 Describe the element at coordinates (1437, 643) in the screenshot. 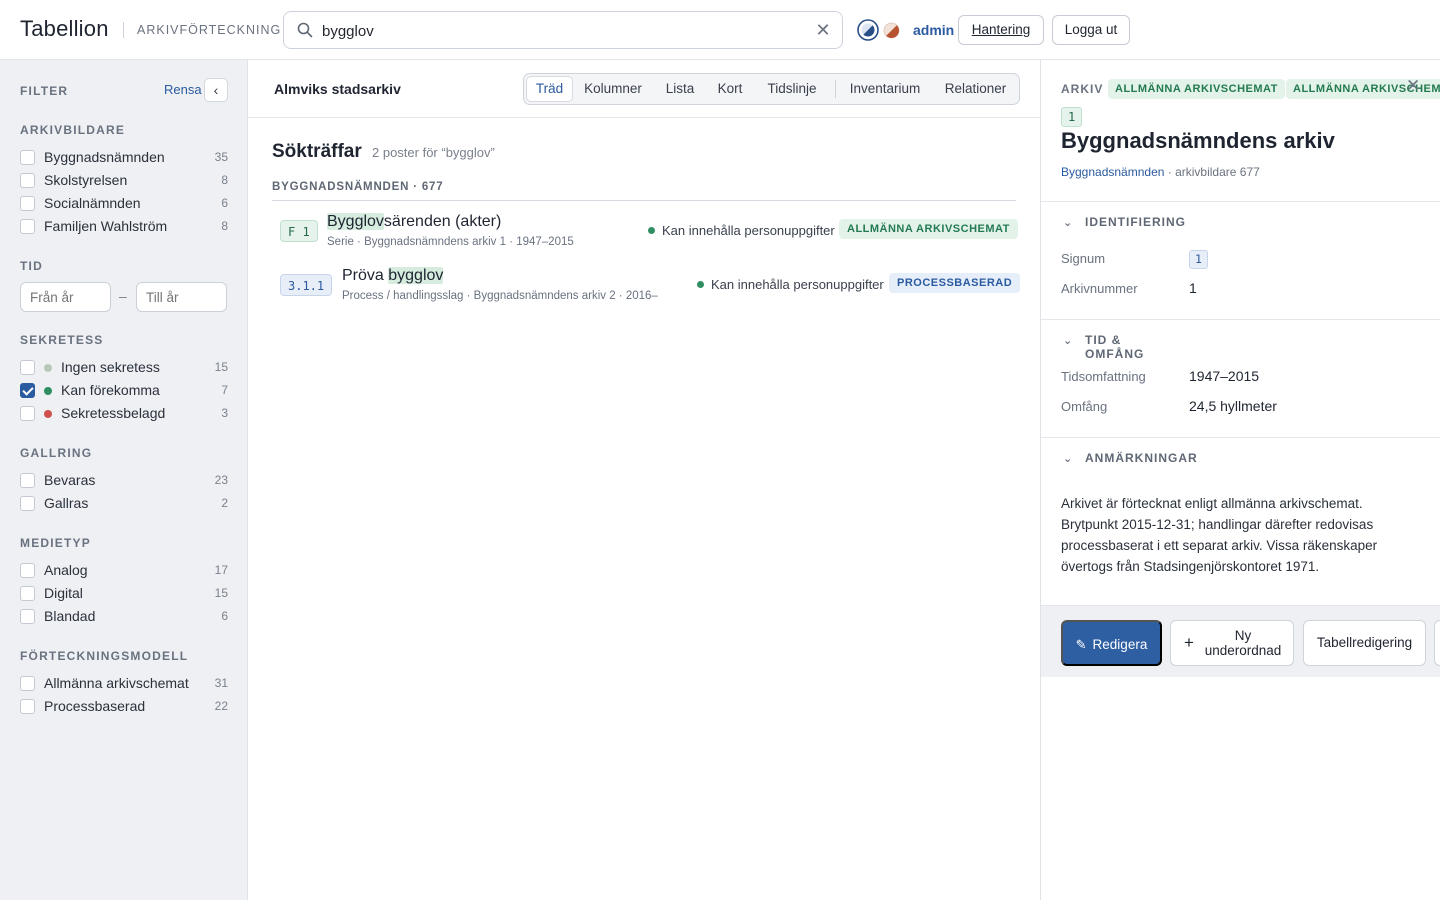

I see `more-actions-button` at that location.